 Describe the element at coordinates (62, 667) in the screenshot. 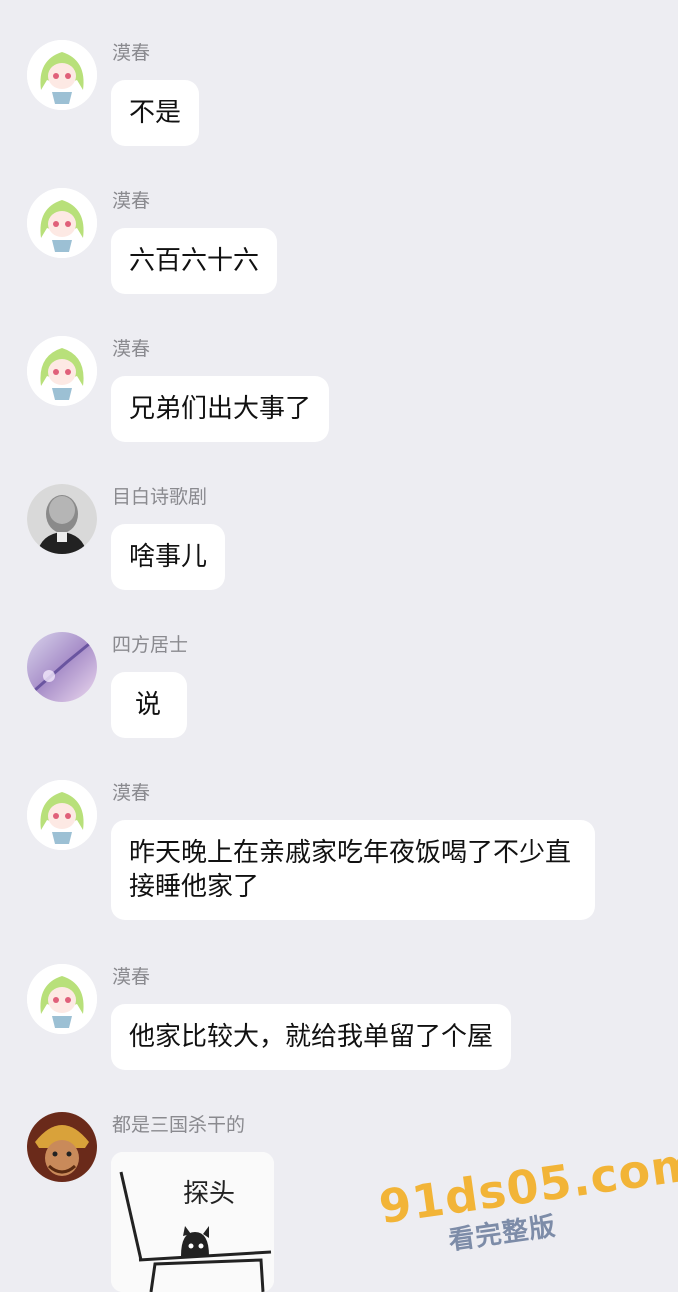

I see `painting-avatar-icon` at that location.